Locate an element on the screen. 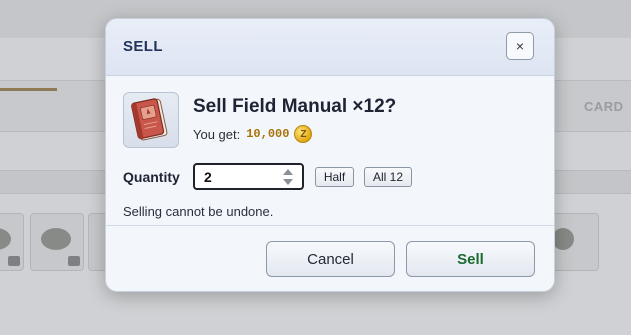 This screenshot has width=631, height=335. dialog-title: SELL is located at coordinates (143, 46).